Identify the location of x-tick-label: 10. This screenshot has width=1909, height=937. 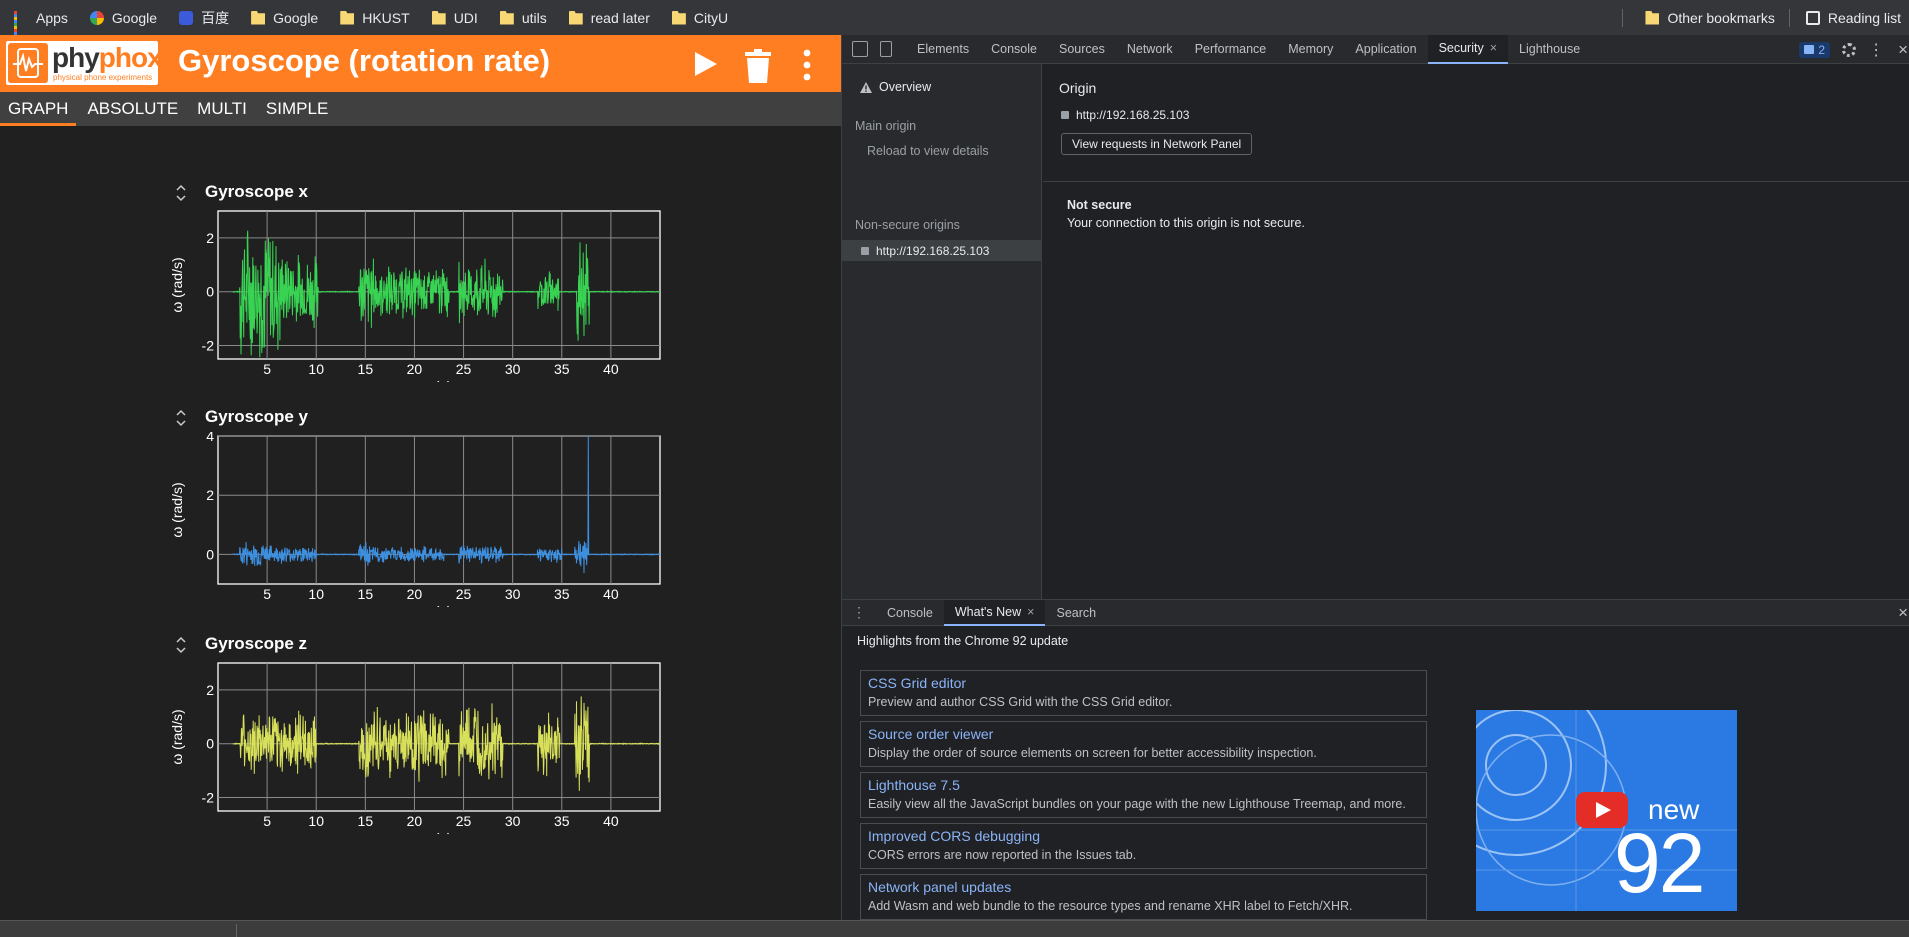
(316, 369).